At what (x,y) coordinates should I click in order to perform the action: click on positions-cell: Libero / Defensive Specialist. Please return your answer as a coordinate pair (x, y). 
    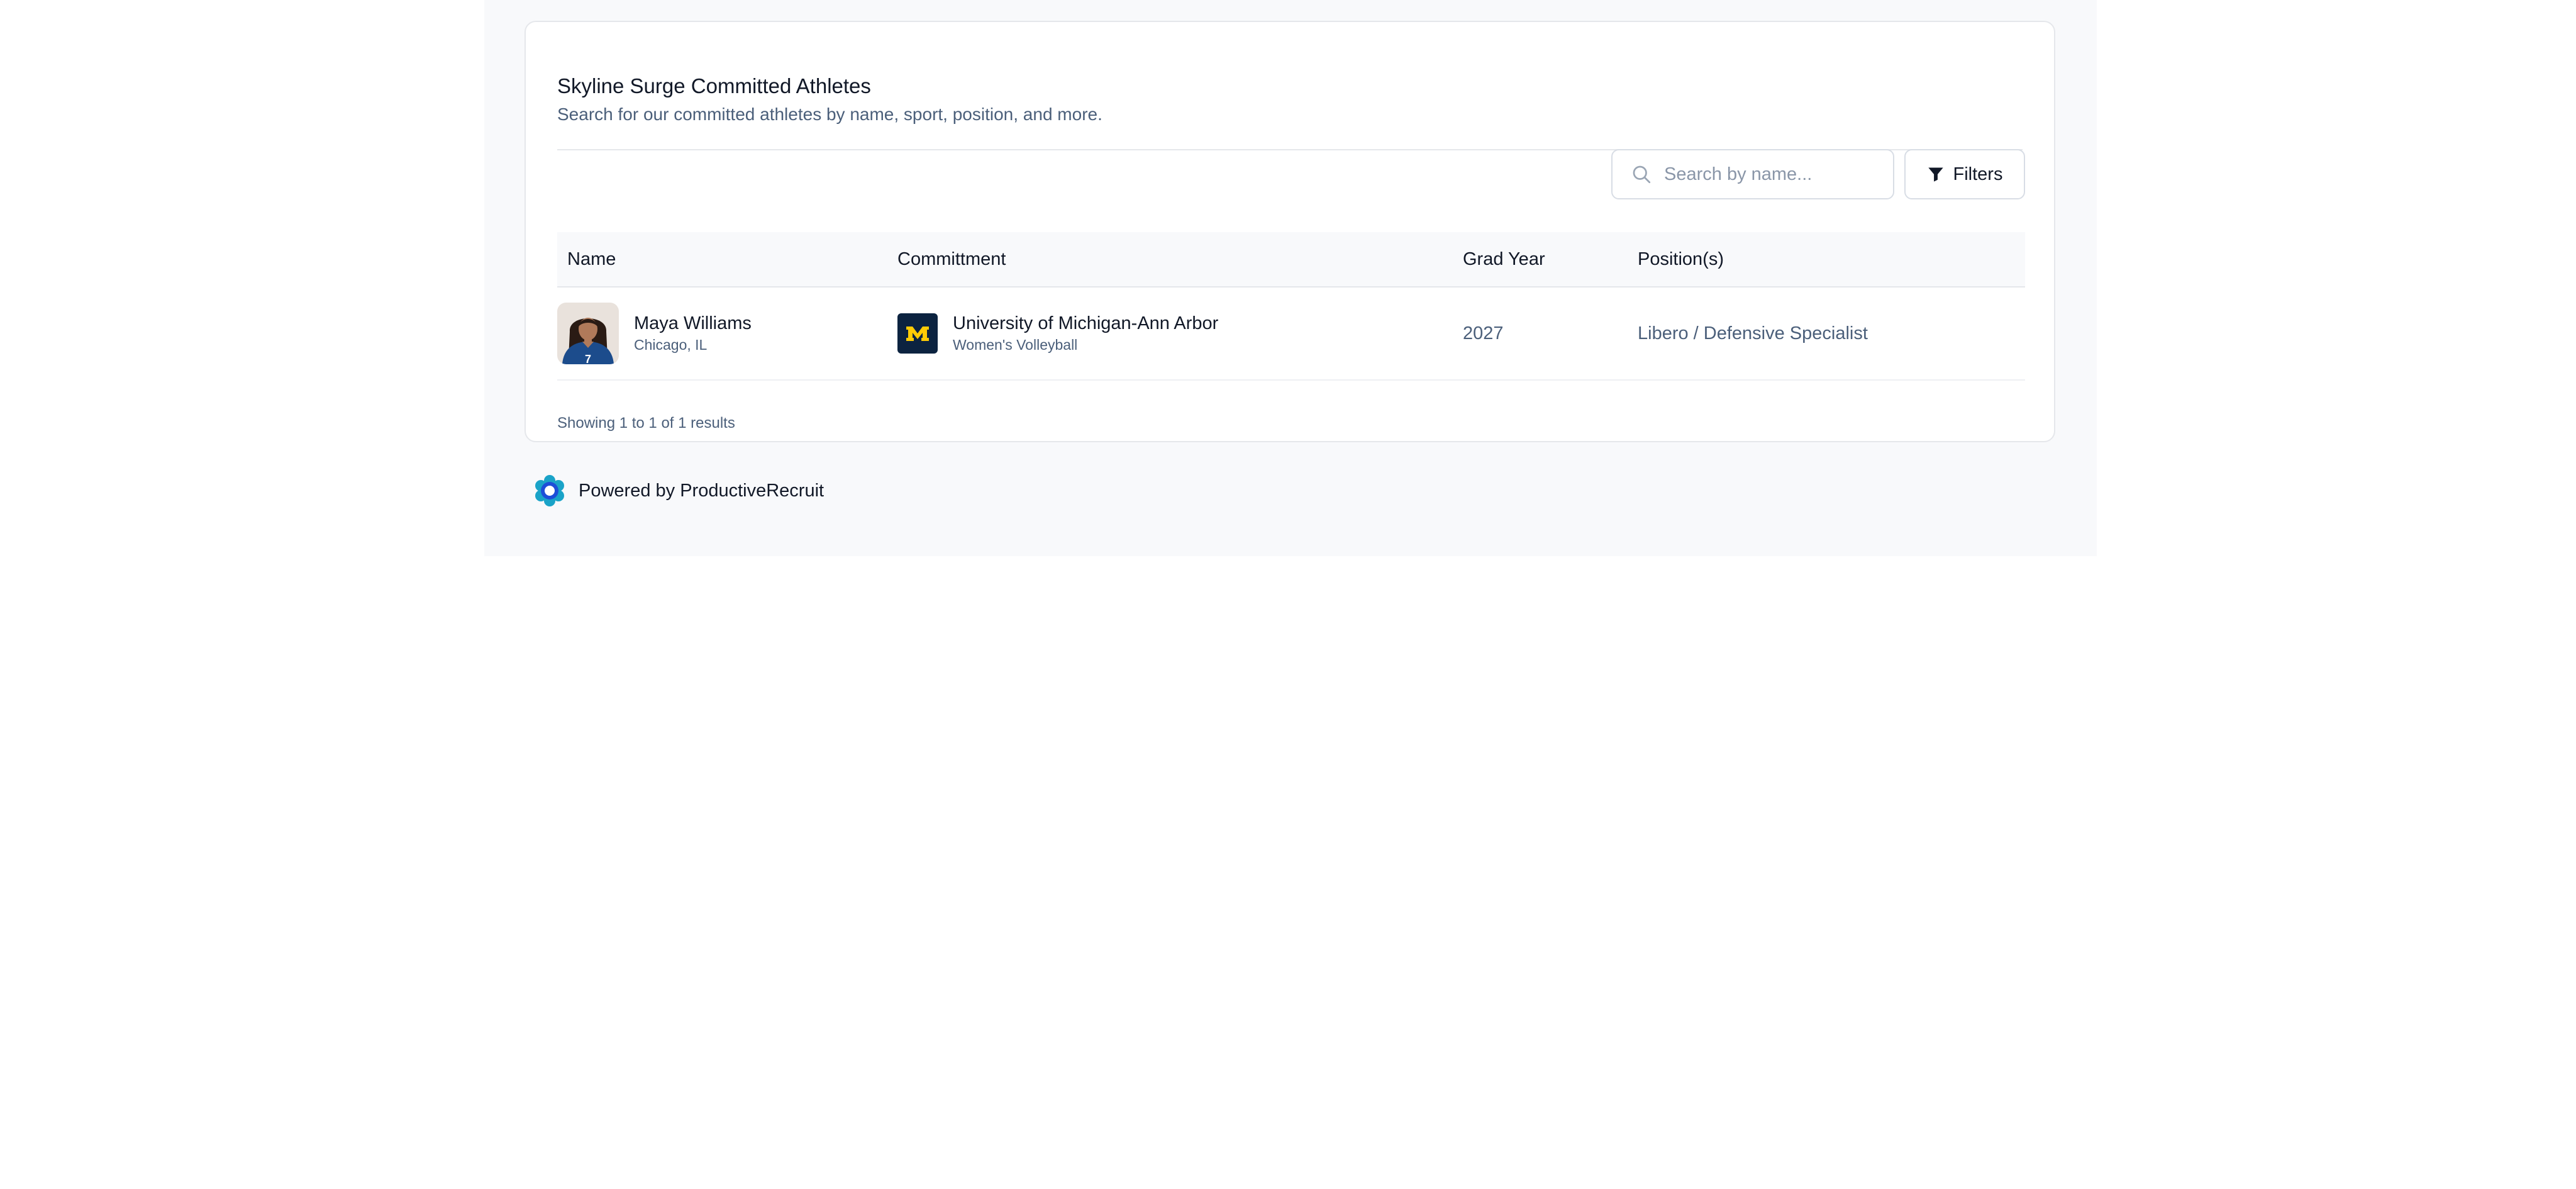
    Looking at the image, I should click on (1753, 333).